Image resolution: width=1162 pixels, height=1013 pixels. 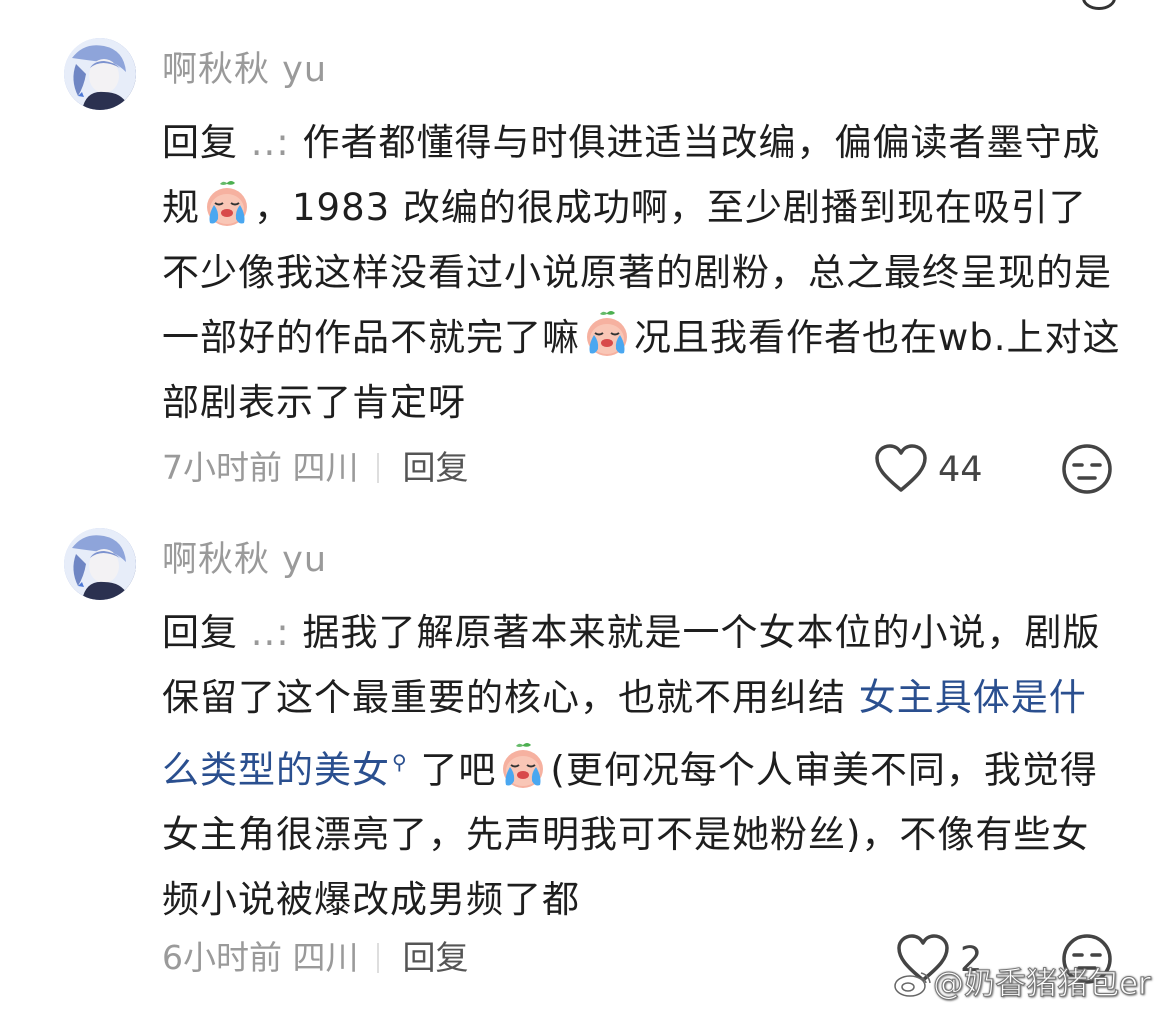 What do you see at coordinates (1087, 469) in the screenshot?
I see `unamused-face-icon` at bounding box center [1087, 469].